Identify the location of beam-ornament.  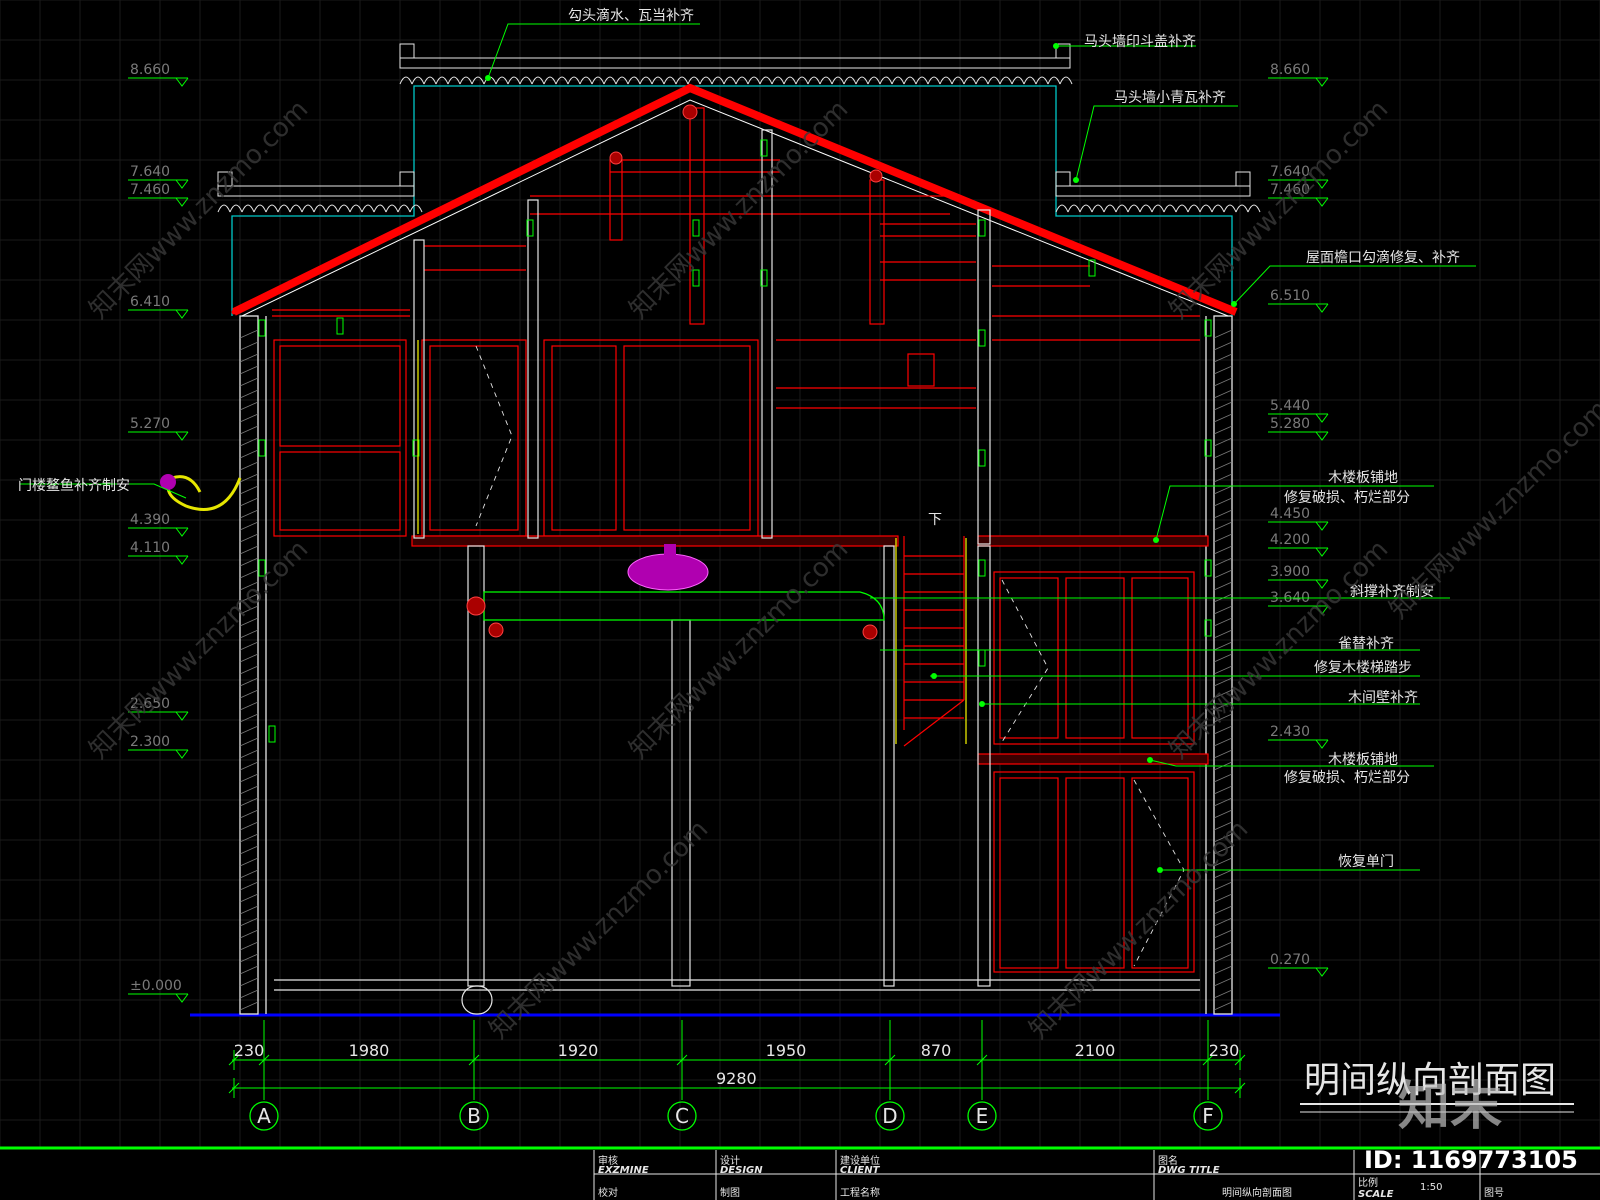
(668, 572).